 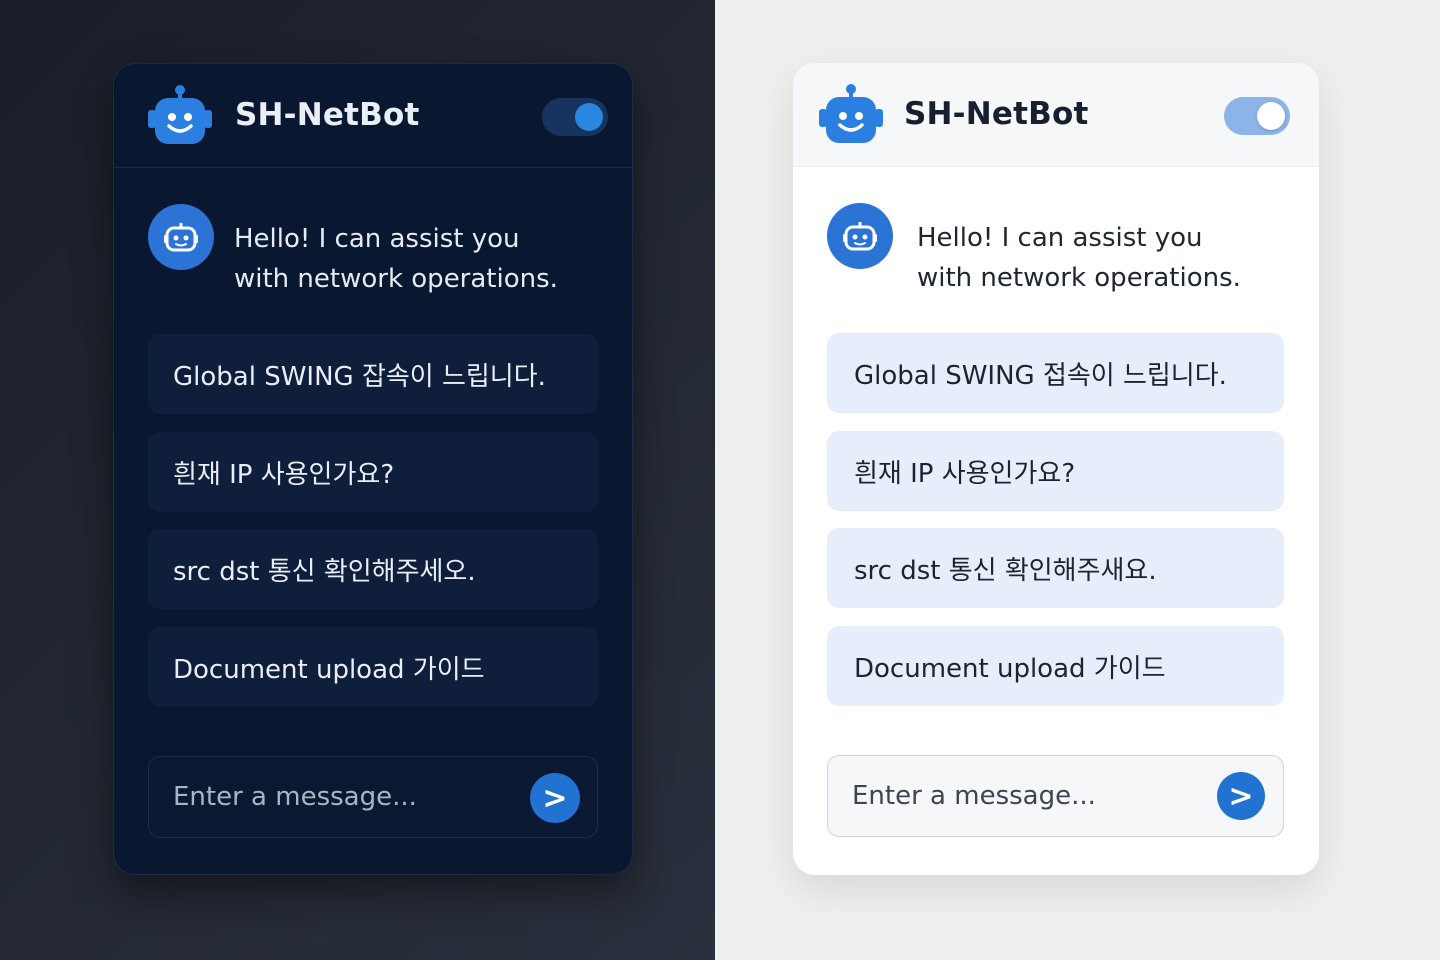 What do you see at coordinates (1055, 568) in the screenshot?
I see `suggestion-chip: src dst 통신 확인해주새요.` at bounding box center [1055, 568].